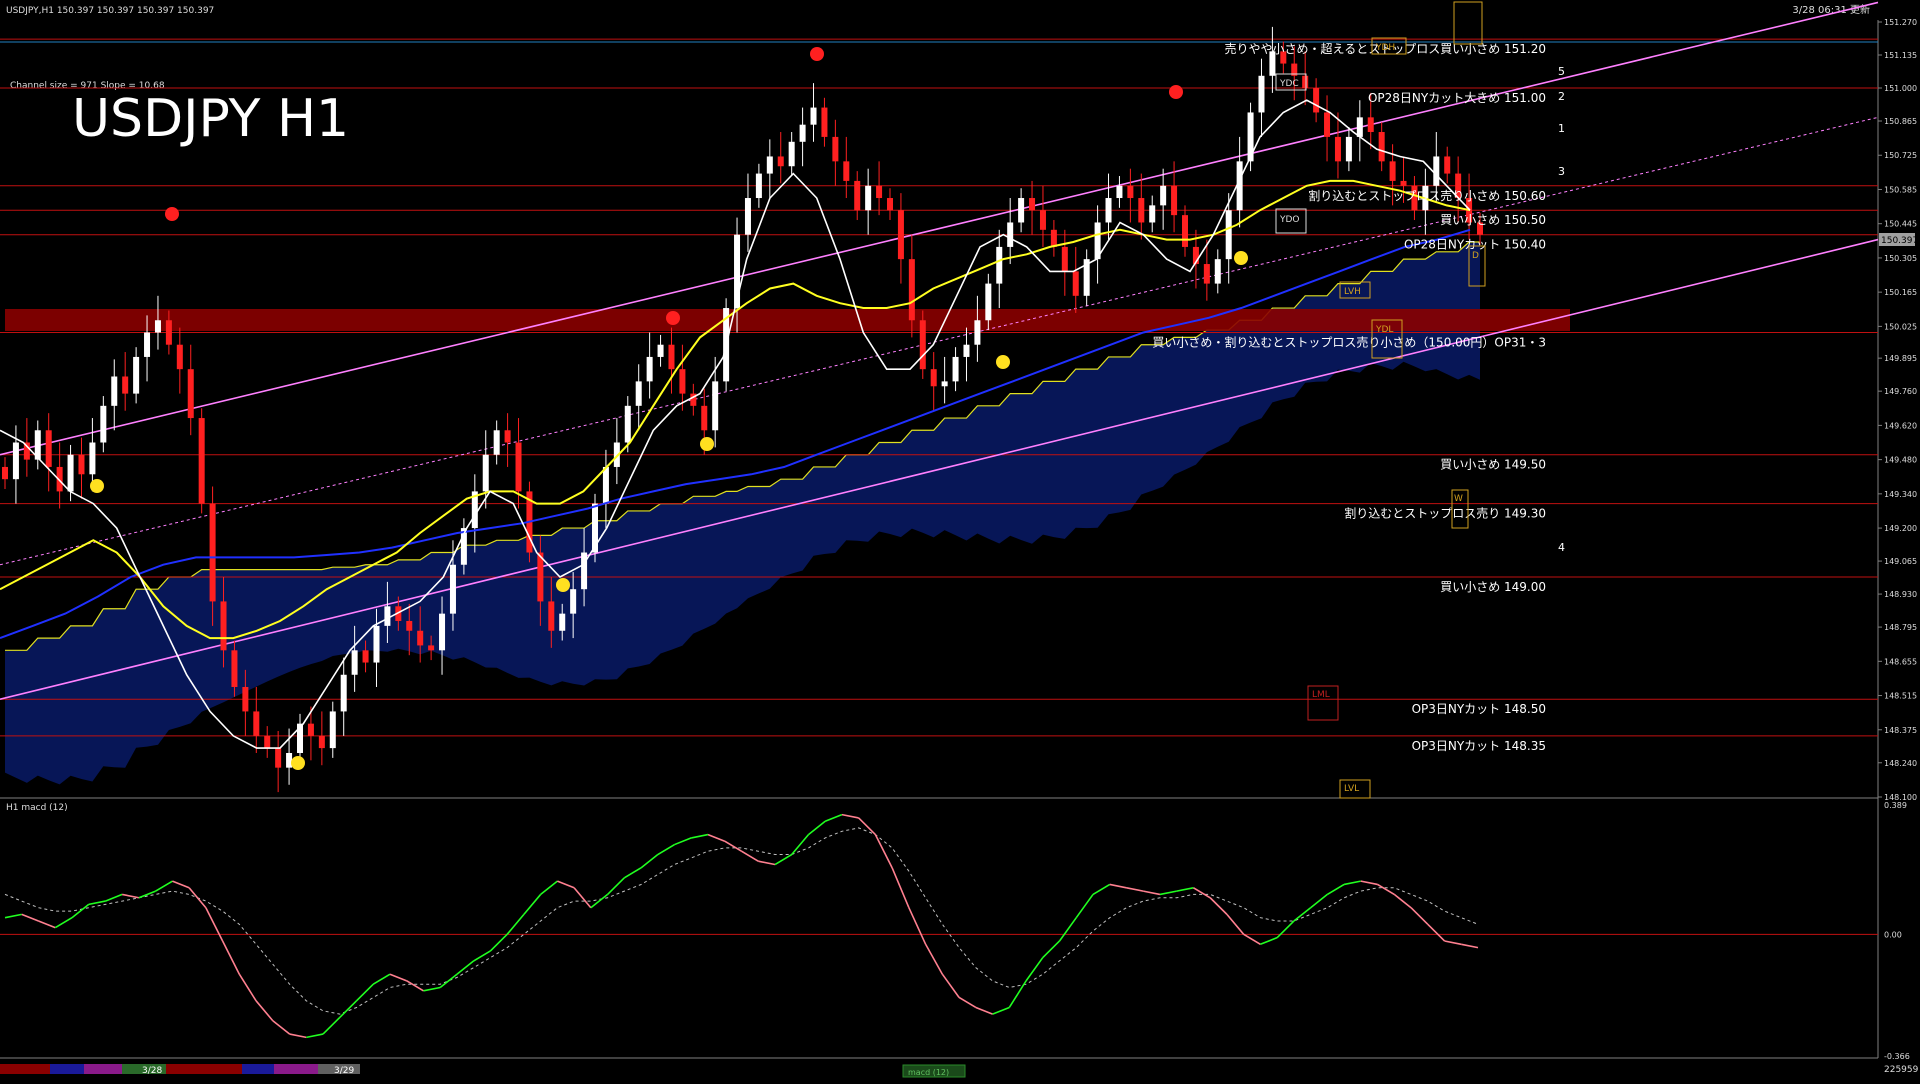 This screenshot has width=1920, height=1084. I want to click on macd-axis-label: 0.389, so click(1895, 805).